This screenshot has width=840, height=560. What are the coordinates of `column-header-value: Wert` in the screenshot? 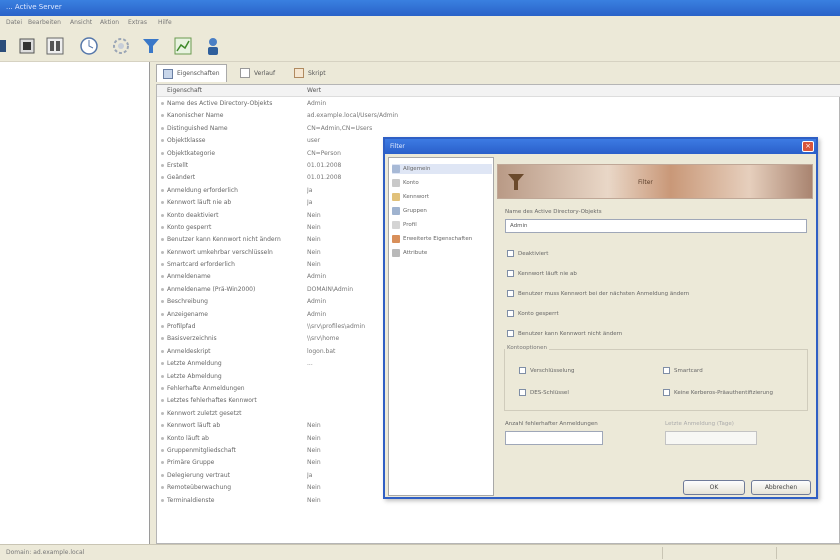 It's located at (314, 90).